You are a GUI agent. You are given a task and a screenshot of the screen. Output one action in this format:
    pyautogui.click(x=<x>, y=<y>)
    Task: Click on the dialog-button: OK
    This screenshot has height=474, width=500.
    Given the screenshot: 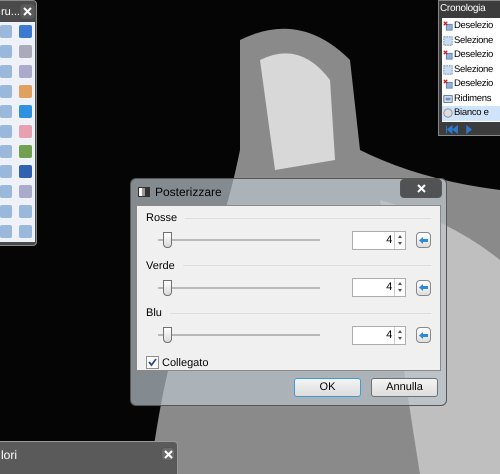 What is the action you would take?
    pyautogui.click(x=327, y=387)
    